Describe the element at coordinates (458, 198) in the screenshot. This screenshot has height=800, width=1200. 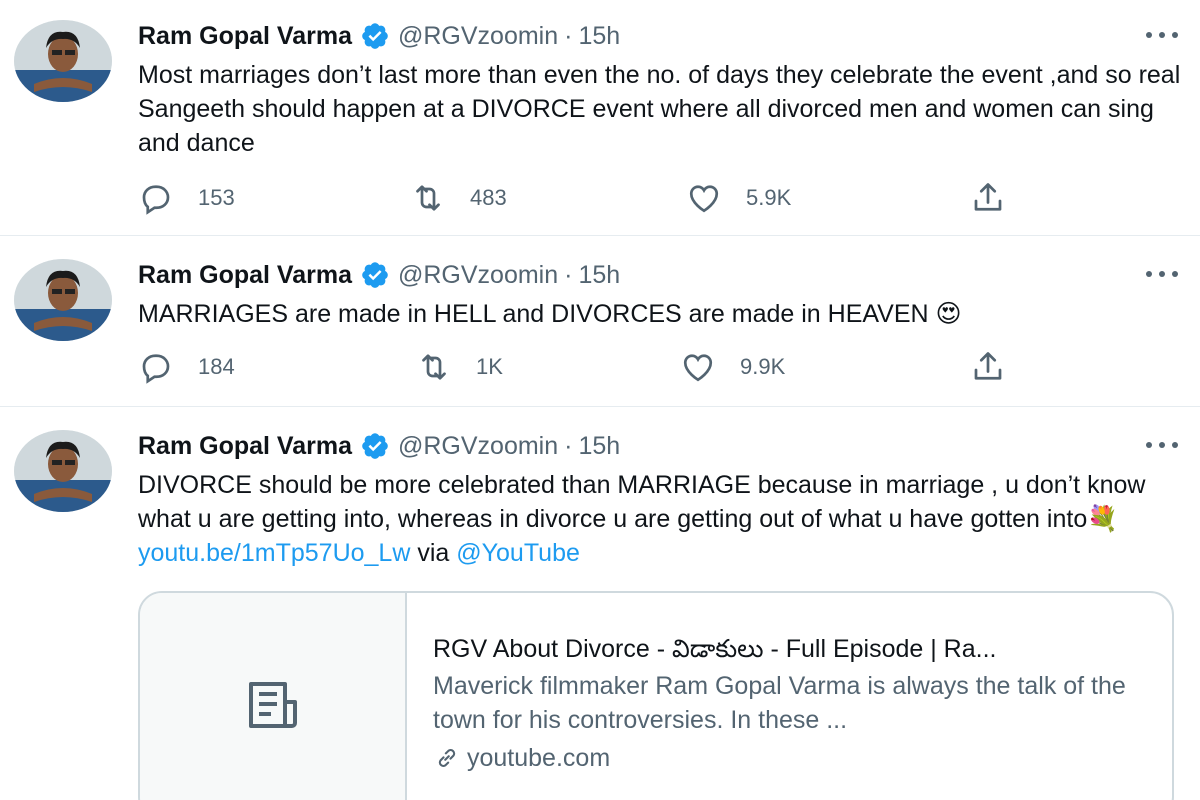
I see `retweet-button: 483` at that location.